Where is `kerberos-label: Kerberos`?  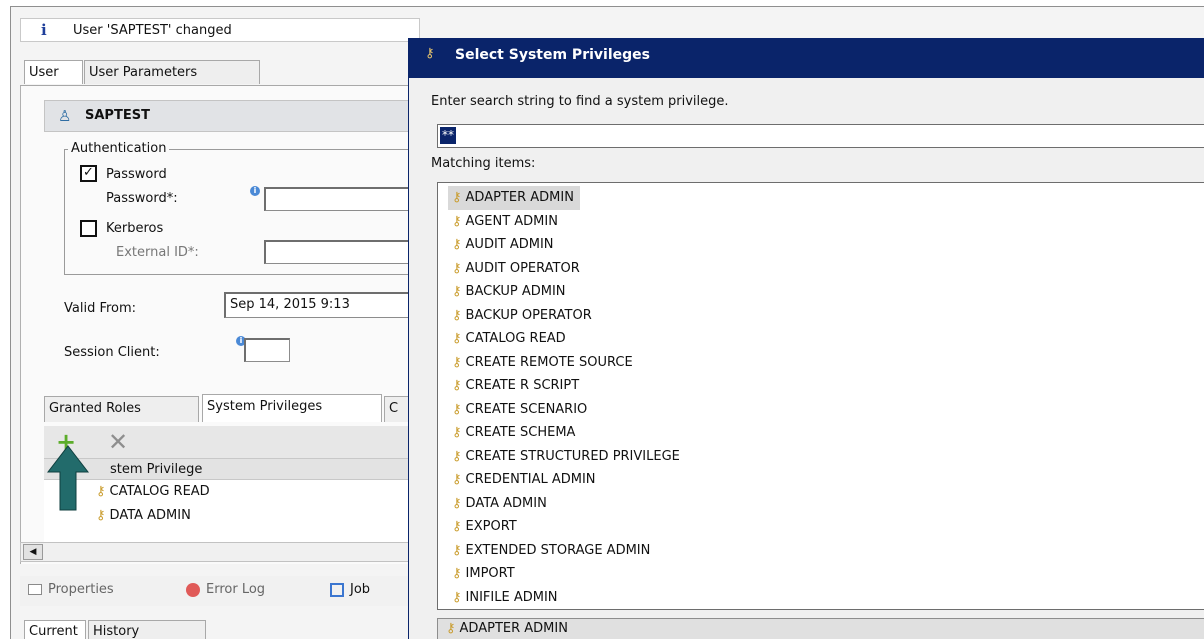
kerberos-label: Kerberos is located at coordinates (135, 228).